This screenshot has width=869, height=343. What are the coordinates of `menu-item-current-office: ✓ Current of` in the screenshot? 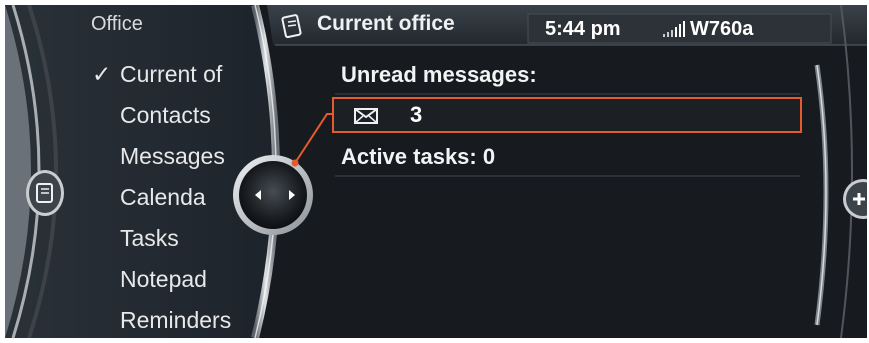 It's located at (157, 74).